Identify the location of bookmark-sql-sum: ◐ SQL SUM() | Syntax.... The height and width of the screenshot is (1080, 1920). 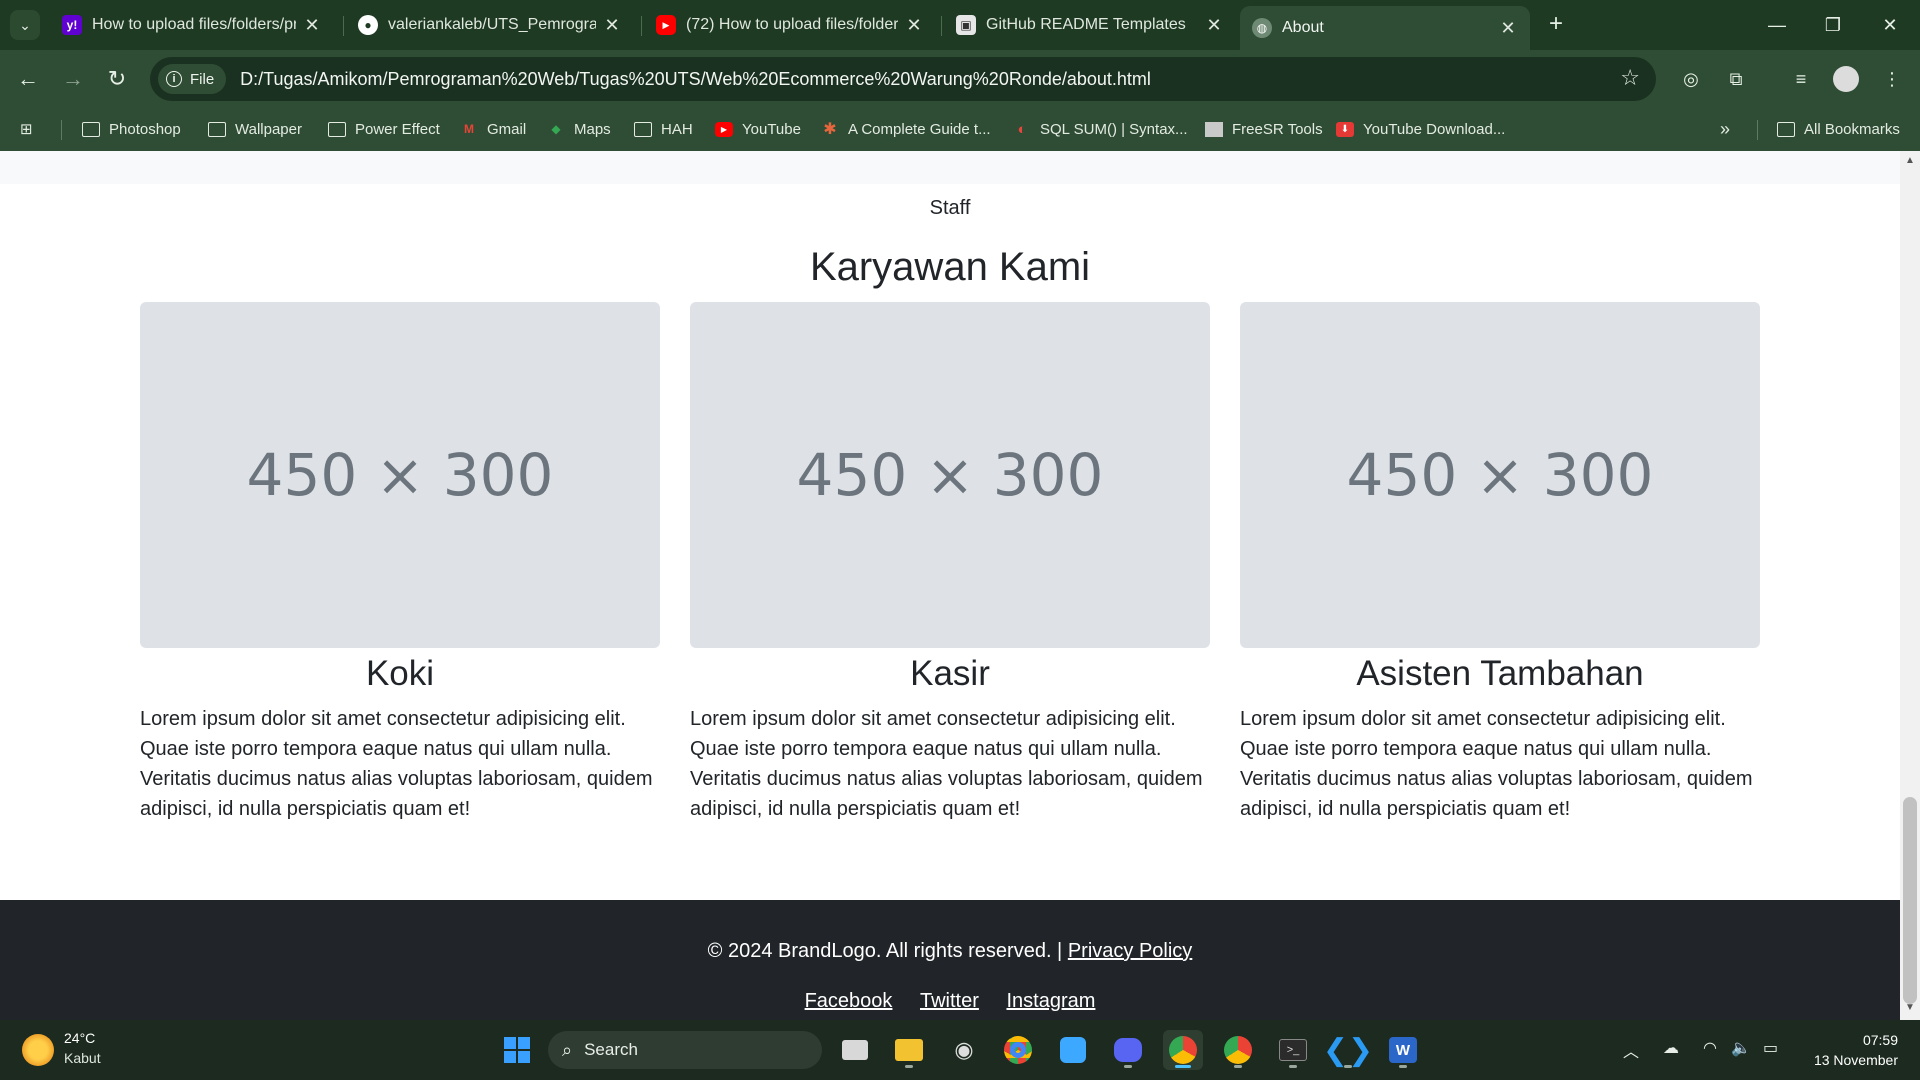
(1100, 129).